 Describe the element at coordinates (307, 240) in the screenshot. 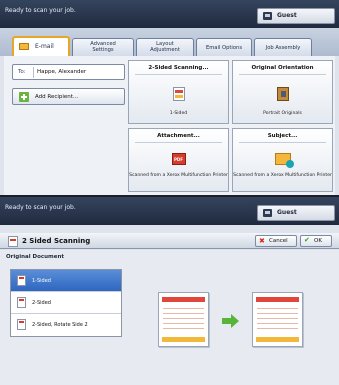

I see `check-icon: ✔` at that location.